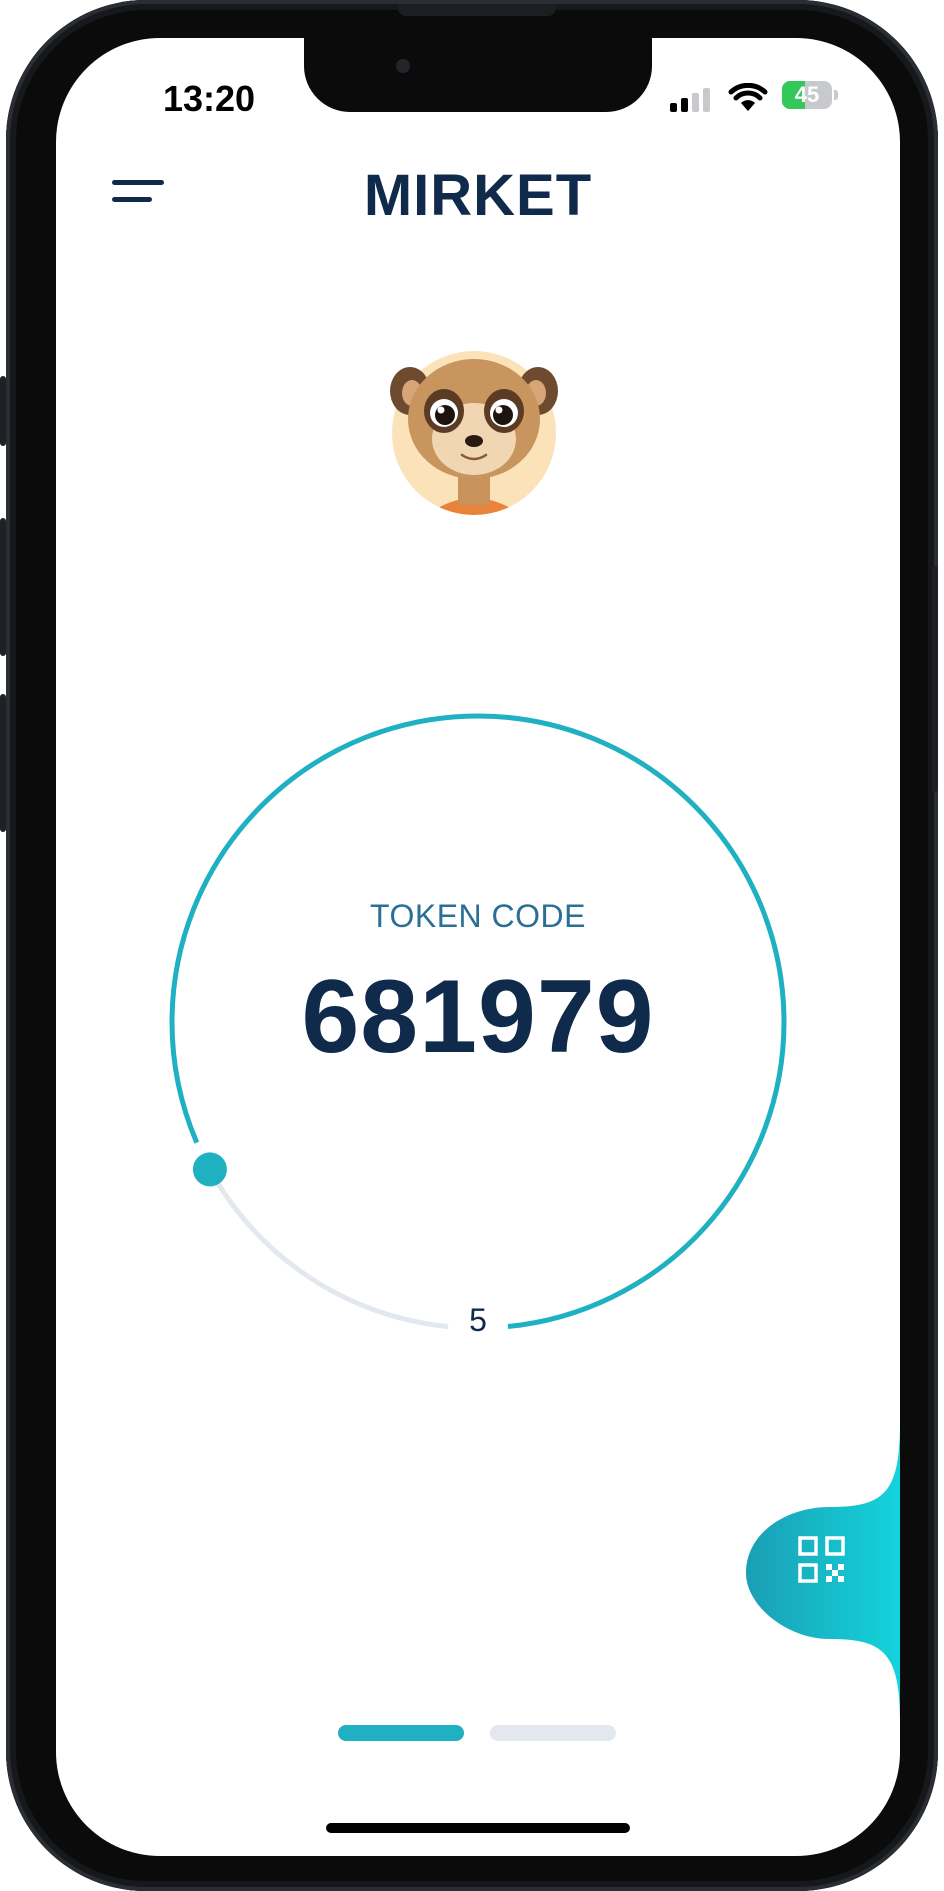 This screenshot has width=944, height=1891. I want to click on status-time: 13:20, so click(209, 98).